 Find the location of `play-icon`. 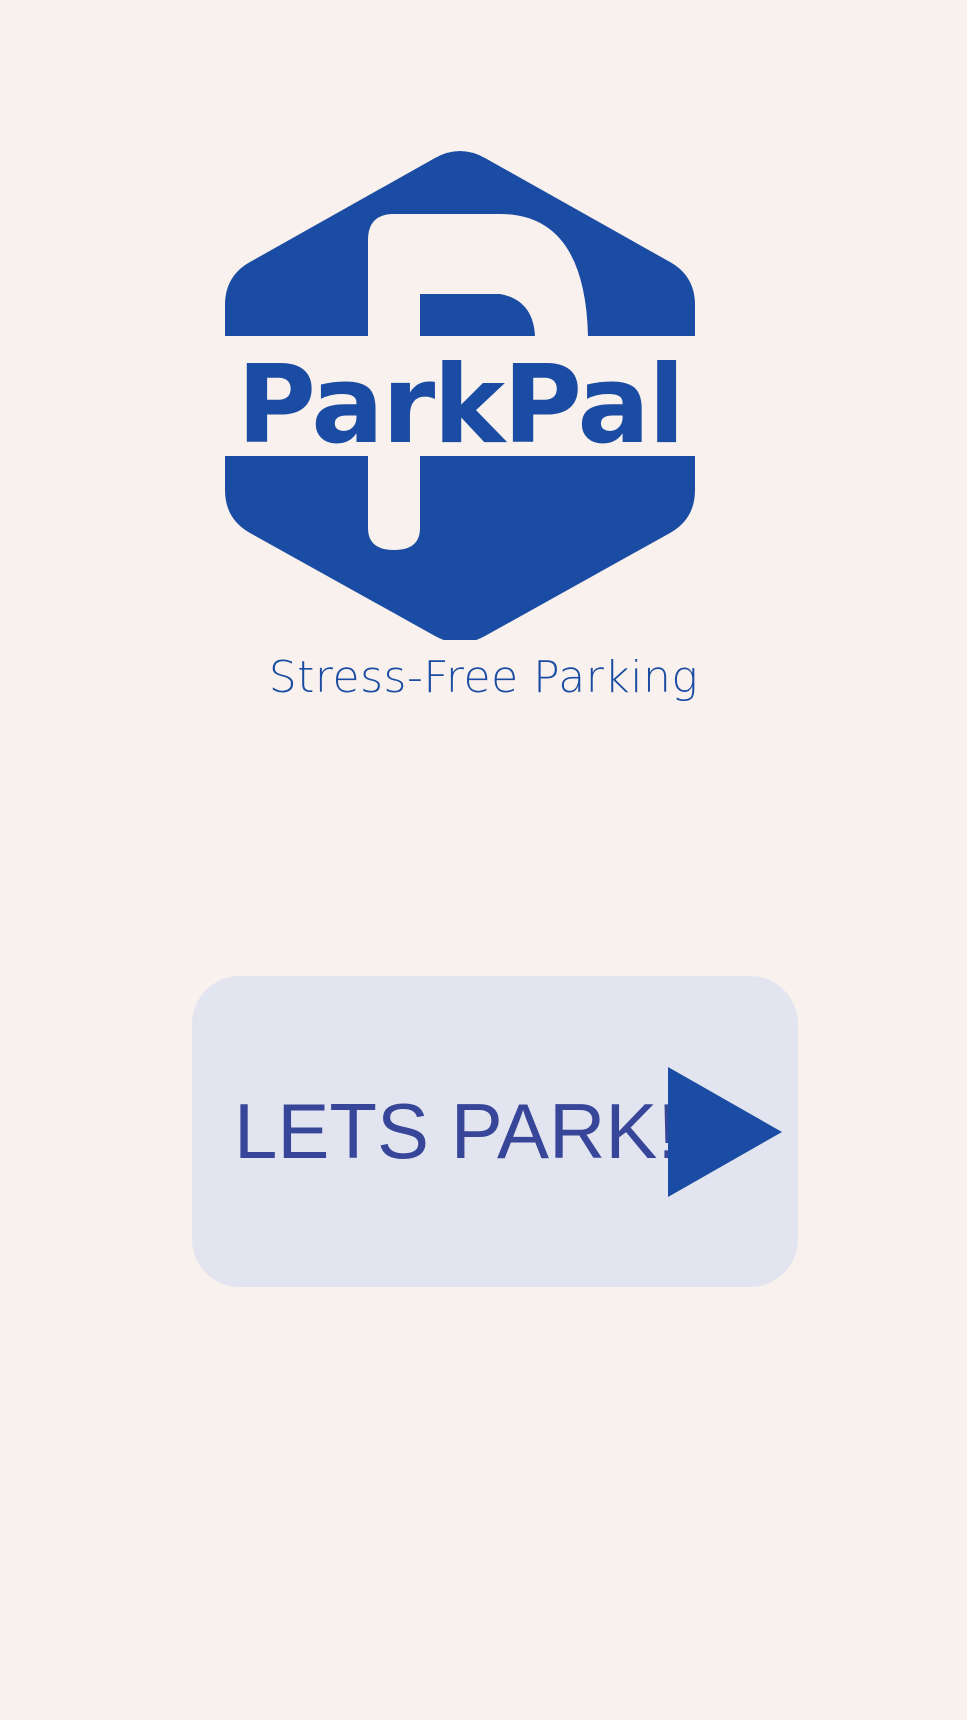

play-icon is located at coordinates (725, 1132).